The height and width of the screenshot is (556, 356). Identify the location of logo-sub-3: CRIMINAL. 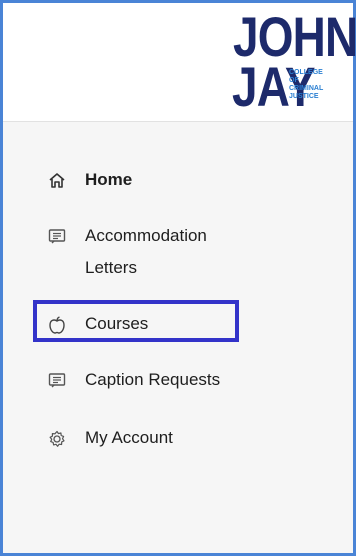
(306, 88).